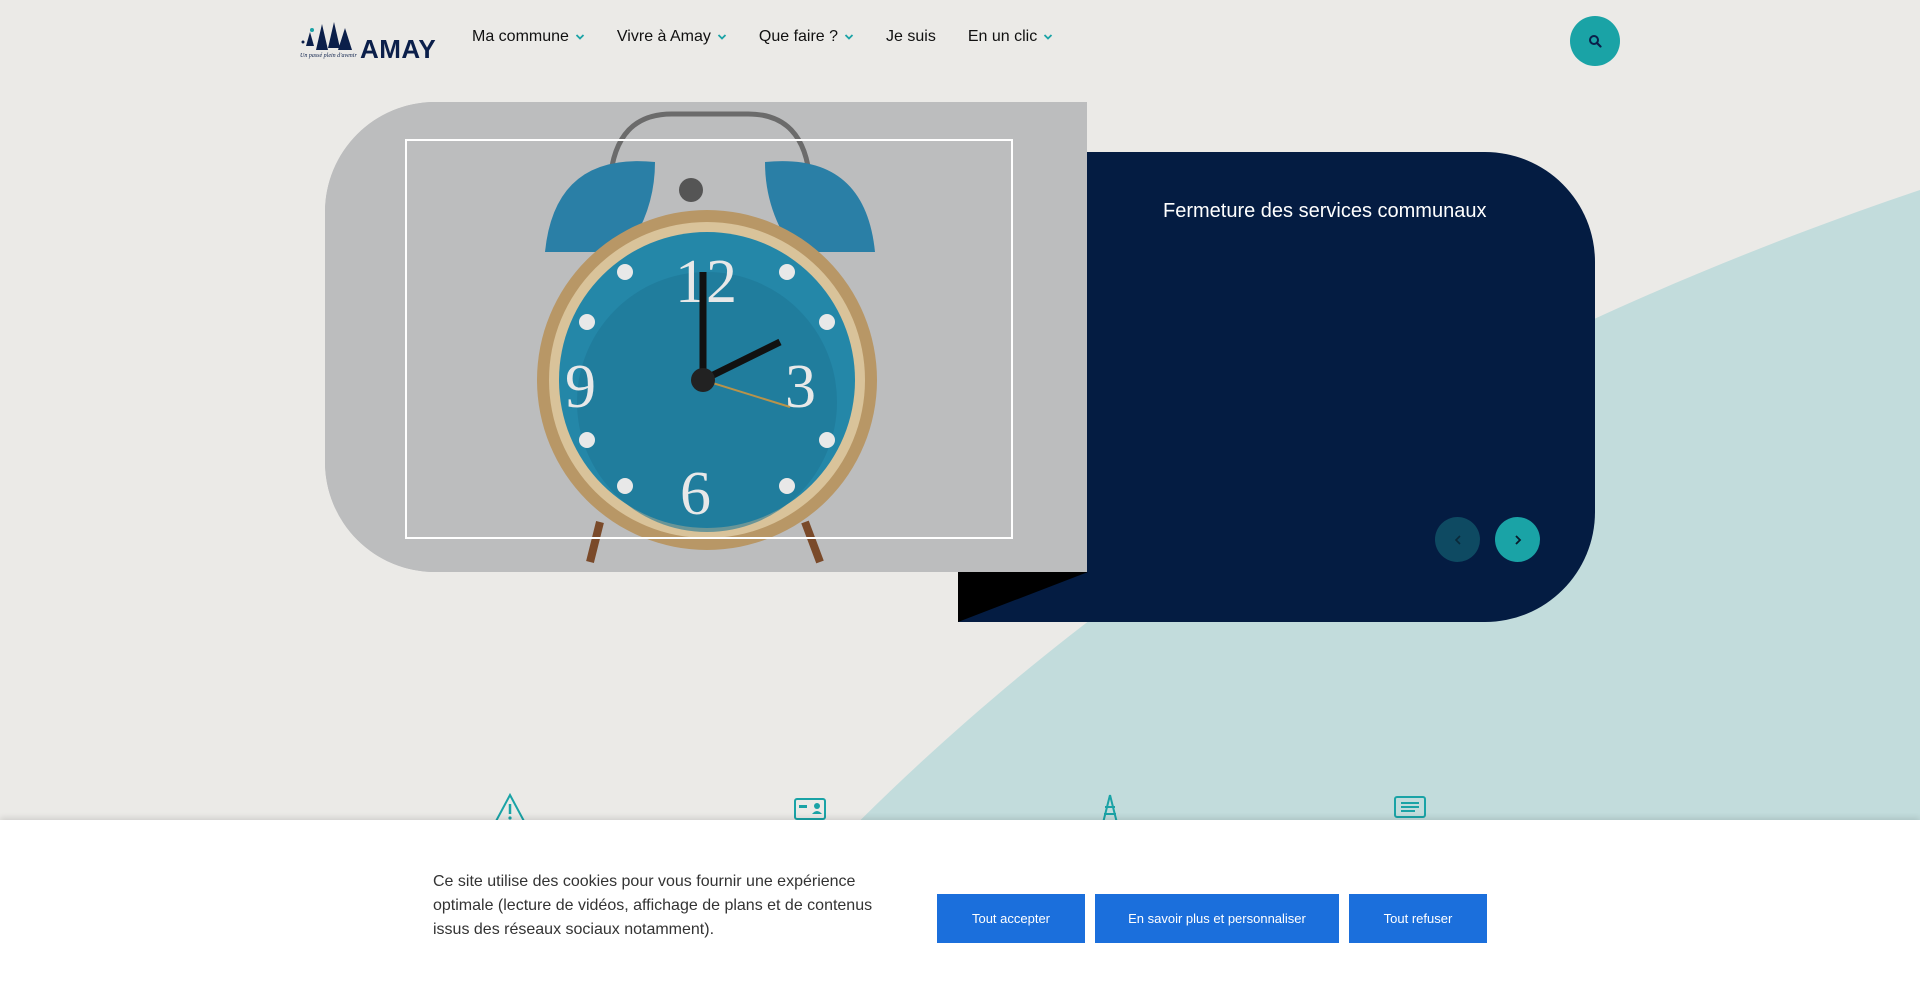 This screenshot has width=1920, height=993. I want to click on nav-item-label: Ma commune, so click(520, 36).